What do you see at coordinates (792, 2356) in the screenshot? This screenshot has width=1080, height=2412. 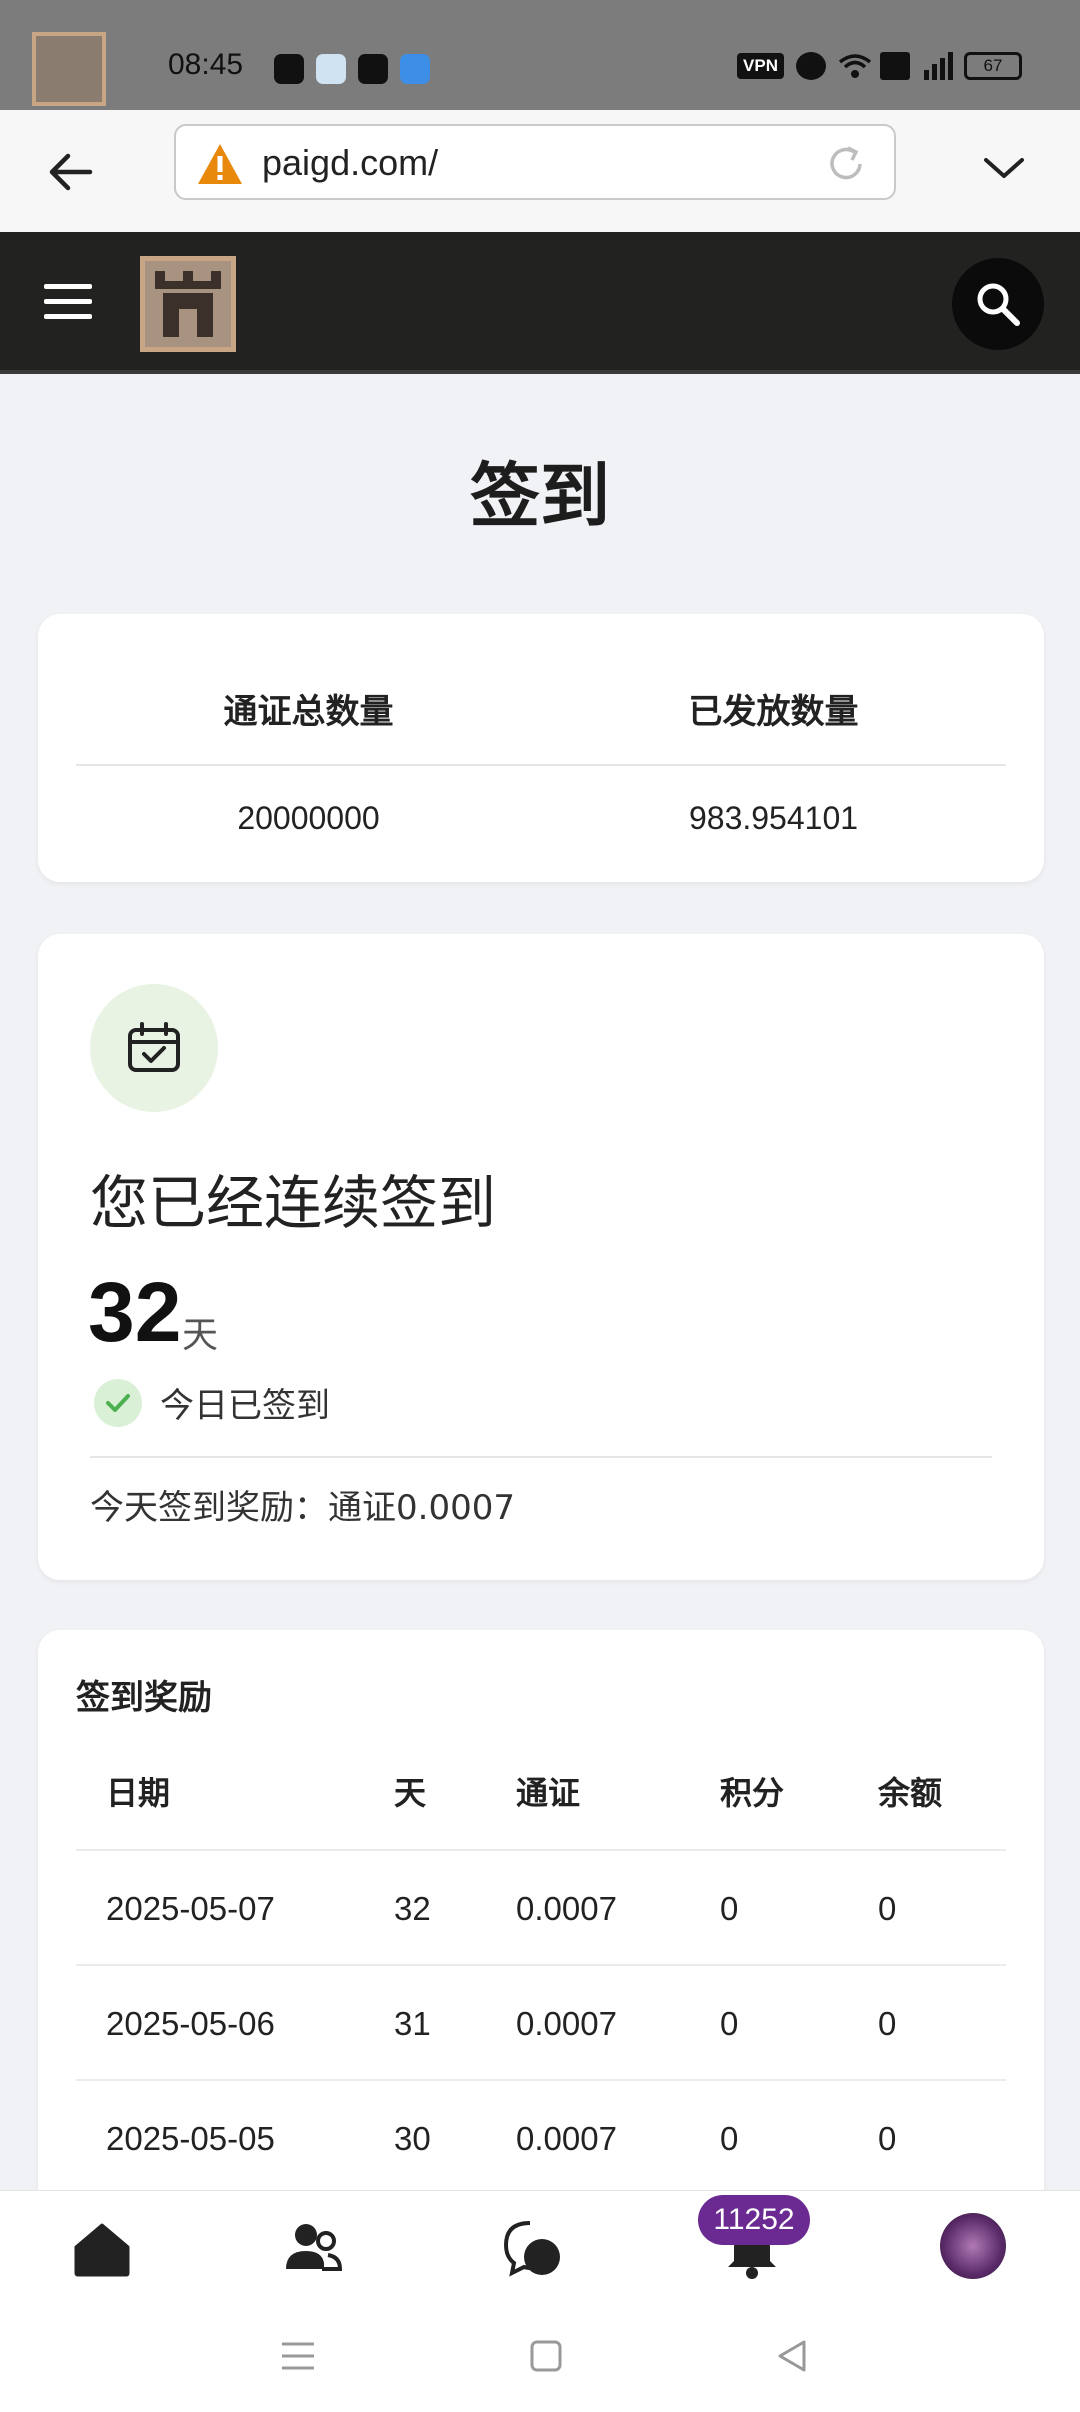 I see `back-button-icon` at bounding box center [792, 2356].